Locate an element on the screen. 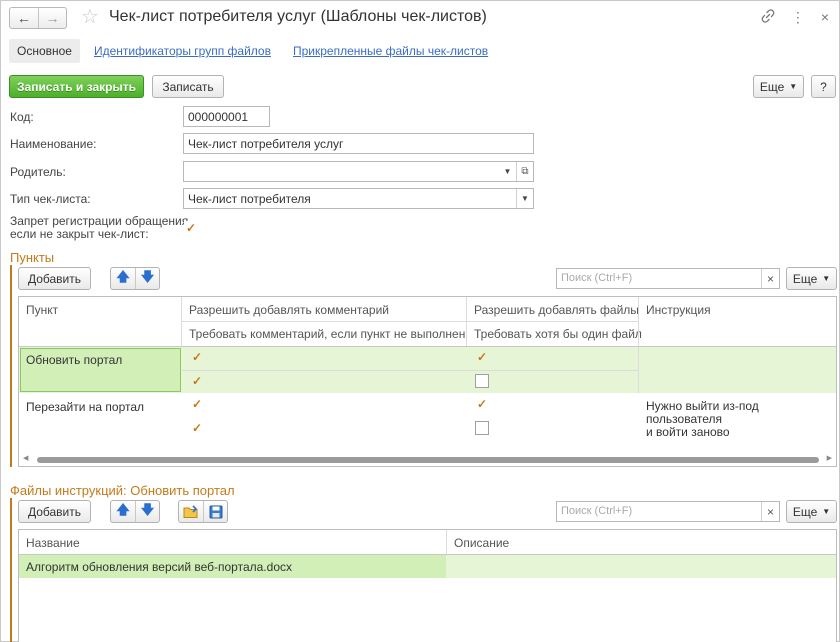 The width and height of the screenshot is (840, 642). files-more-label: Еще is located at coordinates (805, 511).